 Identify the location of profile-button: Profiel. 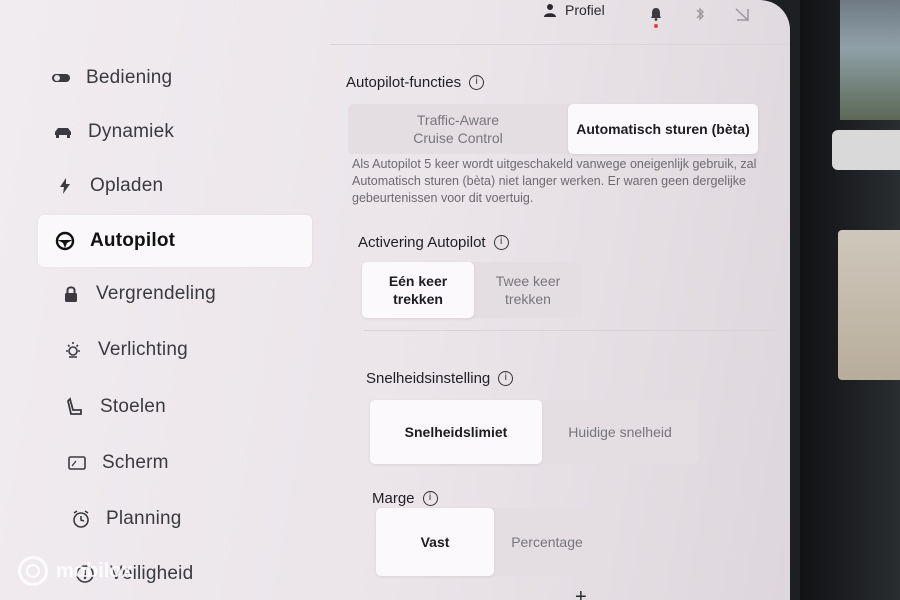
(574, 10).